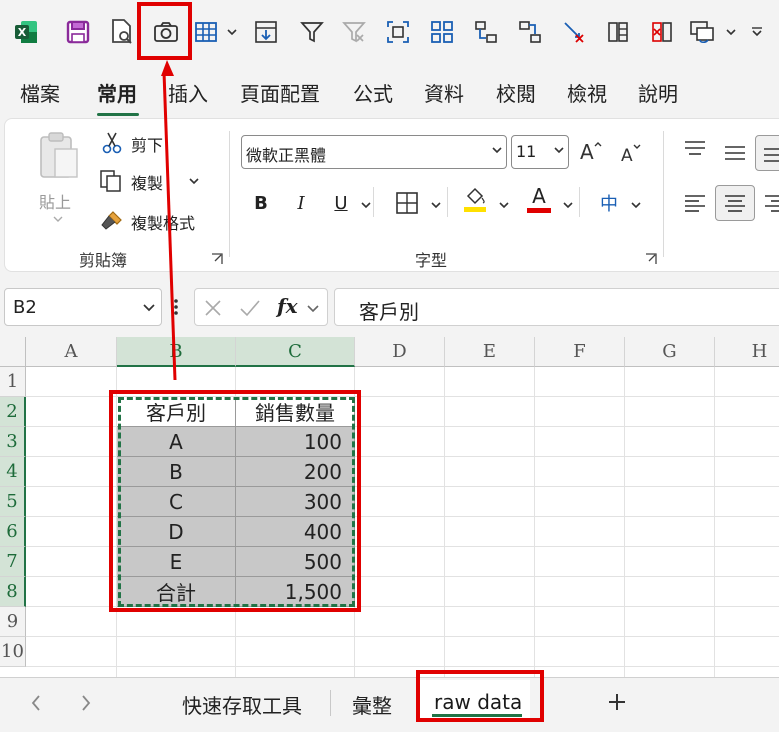 The width and height of the screenshot is (779, 732). What do you see at coordinates (631, 153) in the screenshot?
I see `decrease-font-size-button: A` at bounding box center [631, 153].